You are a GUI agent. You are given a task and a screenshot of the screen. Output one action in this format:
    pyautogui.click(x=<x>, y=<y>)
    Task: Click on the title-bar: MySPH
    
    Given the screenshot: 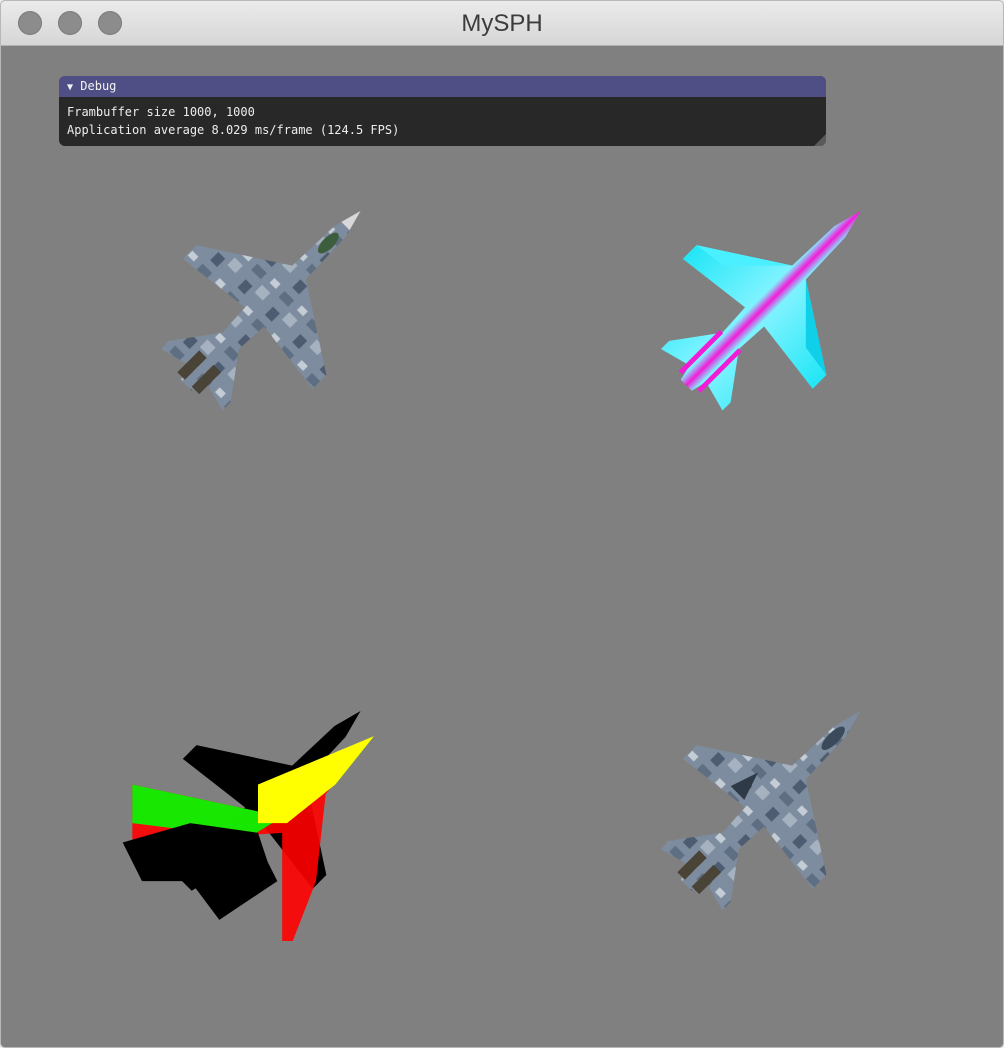 What is the action you would take?
    pyautogui.click(x=502, y=23)
    